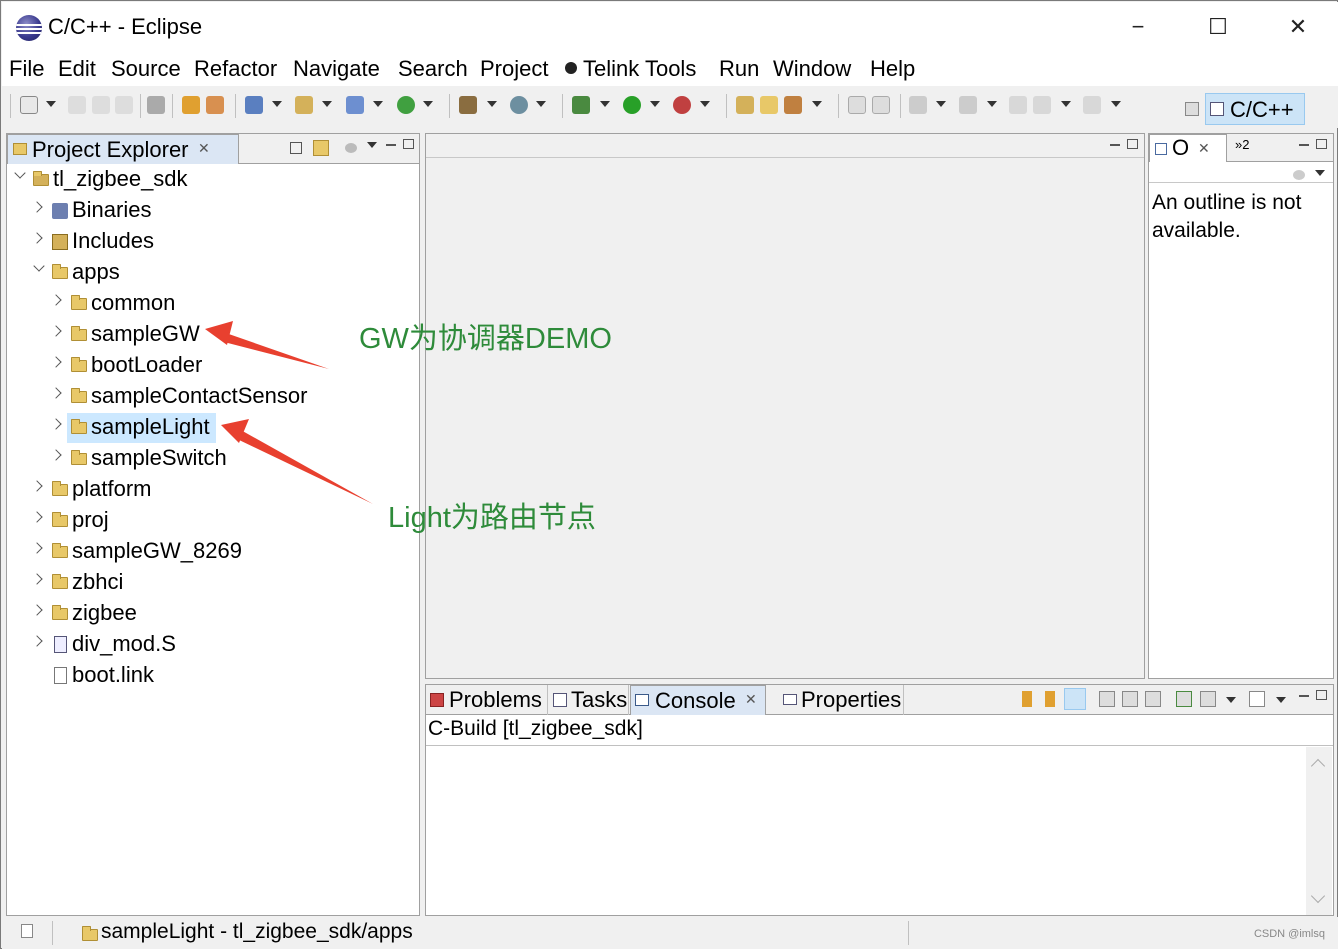 The width and height of the screenshot is (1338, 949). I want to click on scroll-up-icon, so click(1050, 699).